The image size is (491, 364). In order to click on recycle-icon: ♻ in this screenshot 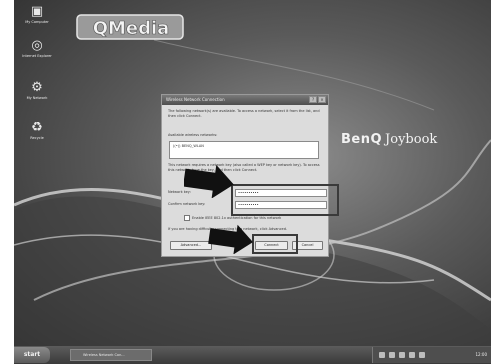, I will do `click(37, 127)`.